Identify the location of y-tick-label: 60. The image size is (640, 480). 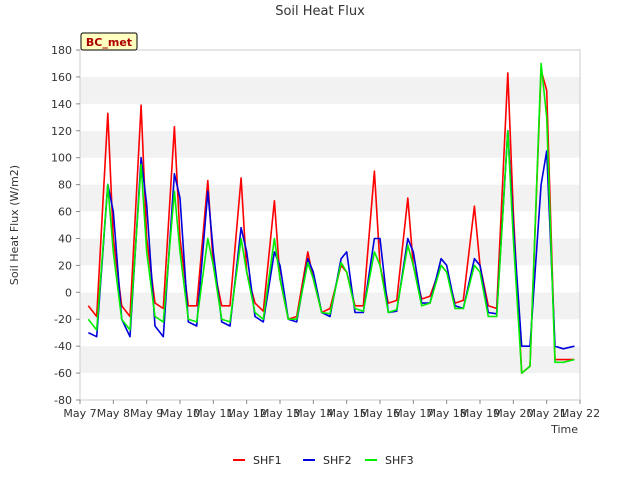
(65, 212).